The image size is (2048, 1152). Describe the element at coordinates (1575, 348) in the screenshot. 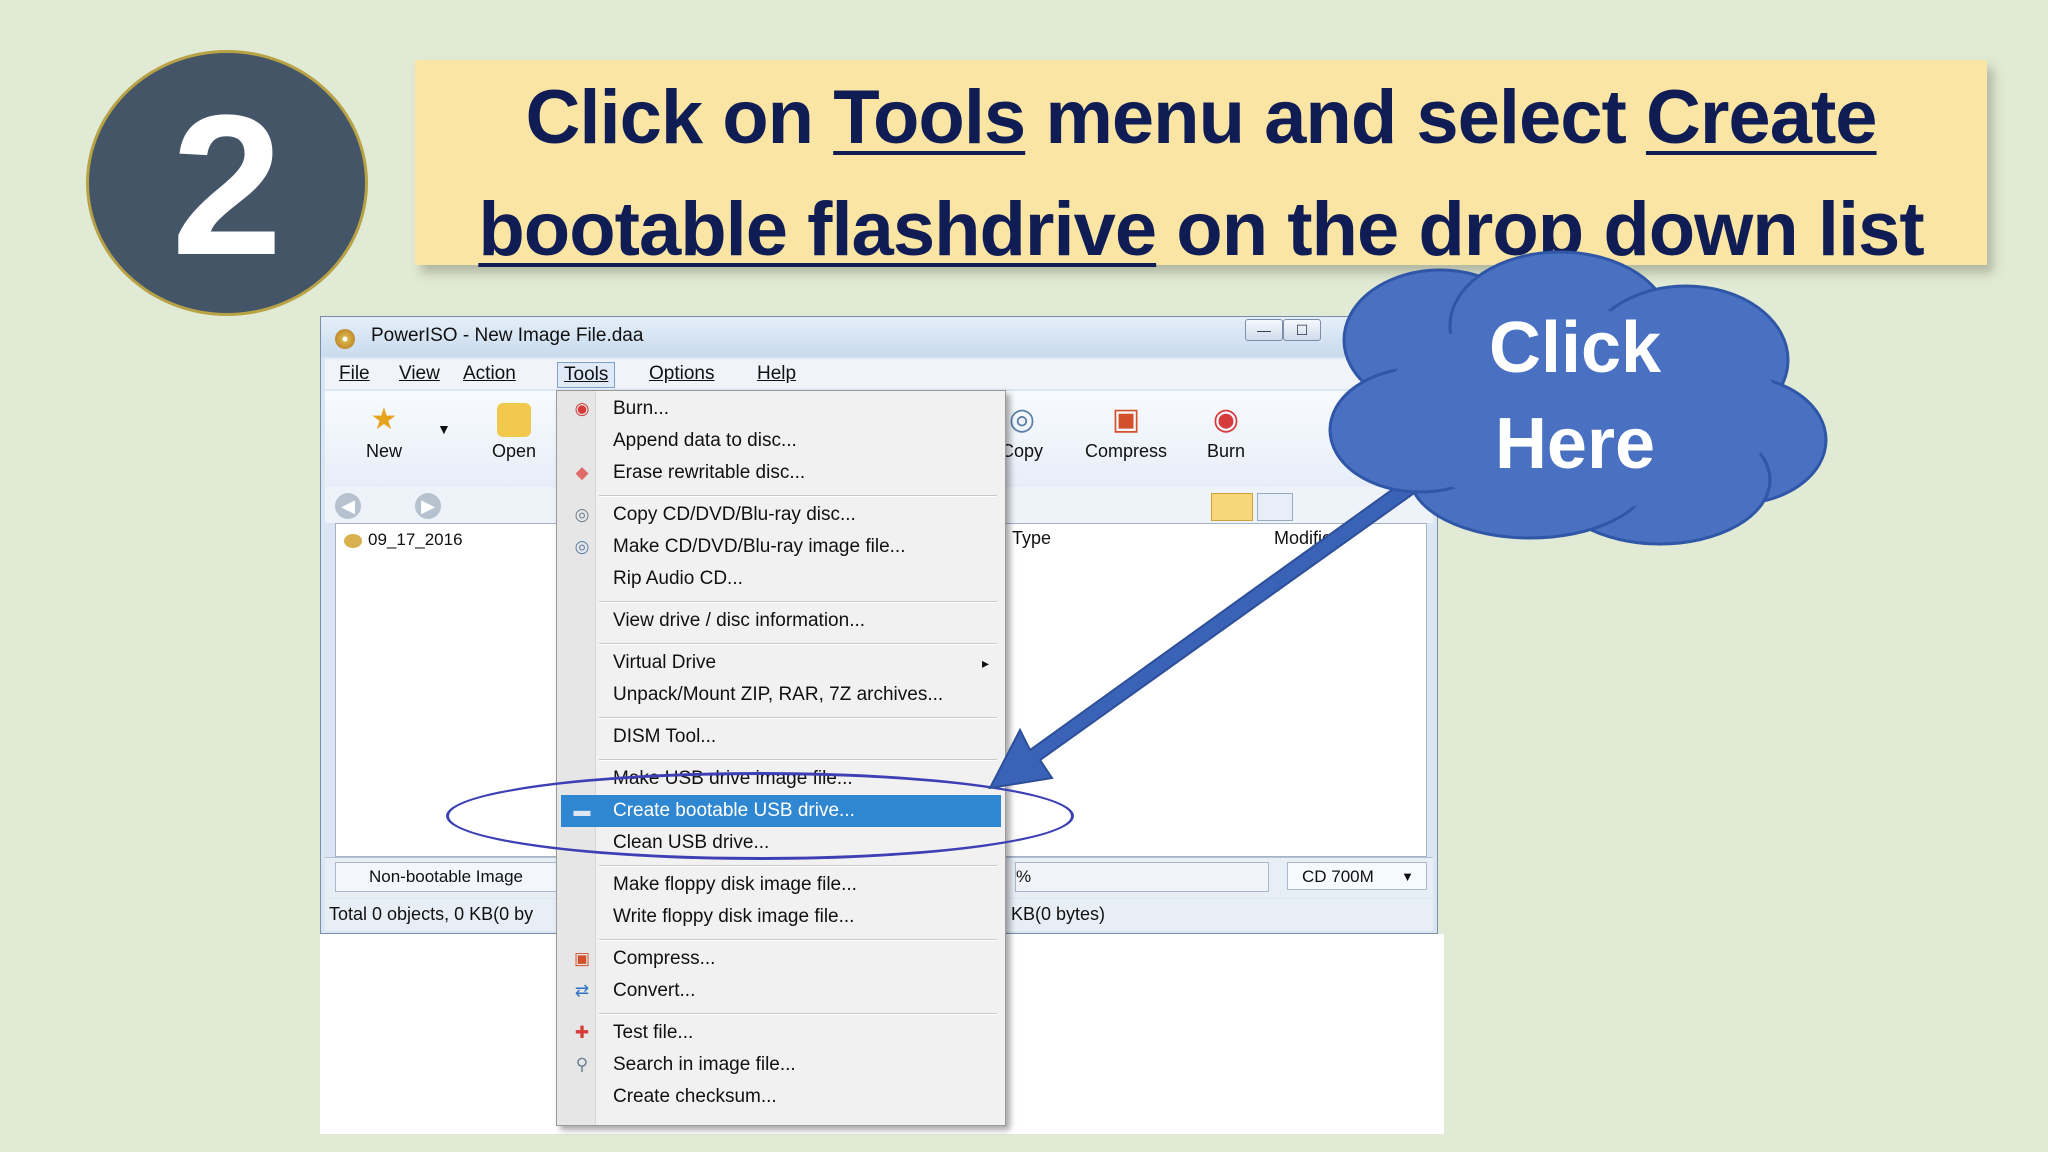

I see `callout-line-1: Click` at that location.